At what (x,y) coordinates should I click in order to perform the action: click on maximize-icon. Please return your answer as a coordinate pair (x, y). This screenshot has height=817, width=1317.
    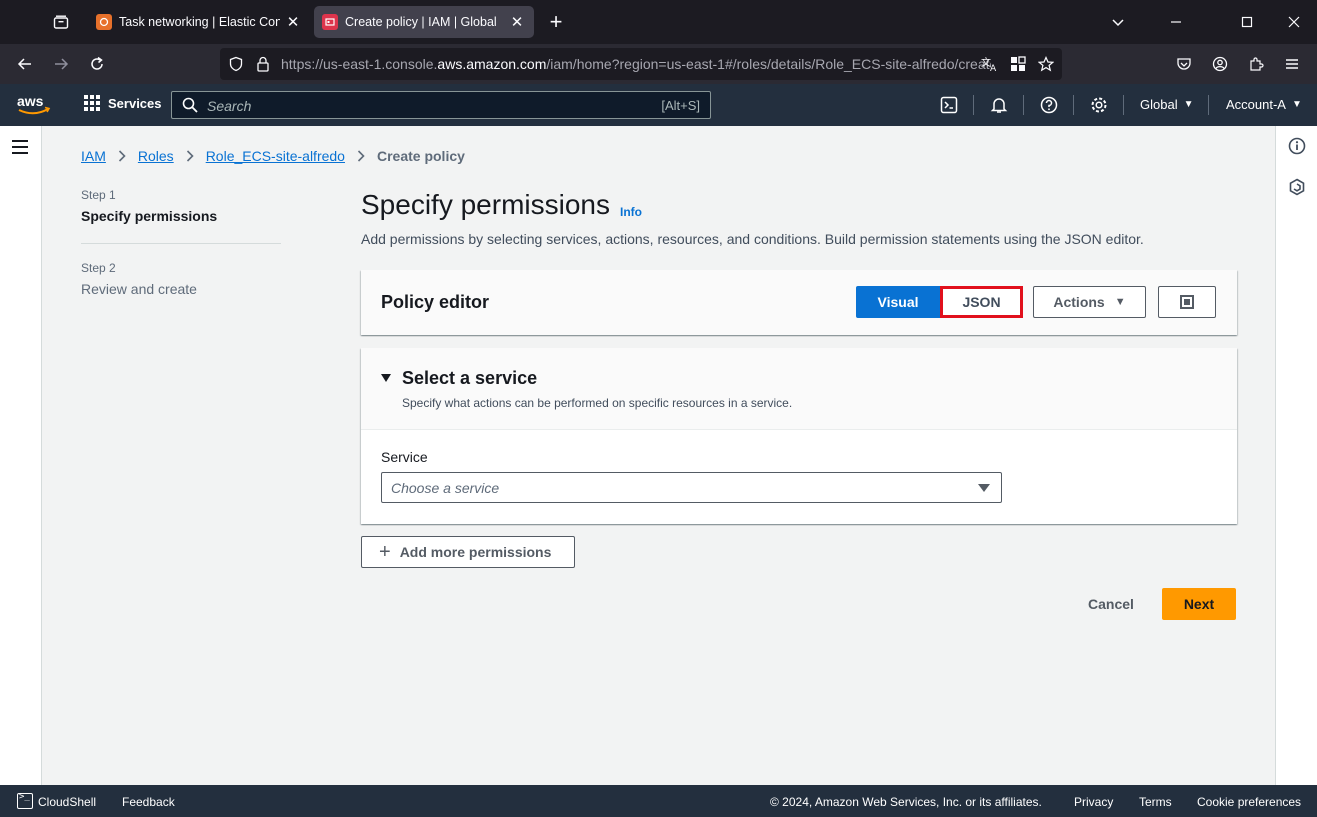
    Looking at the image, I should click on (1247, 22).